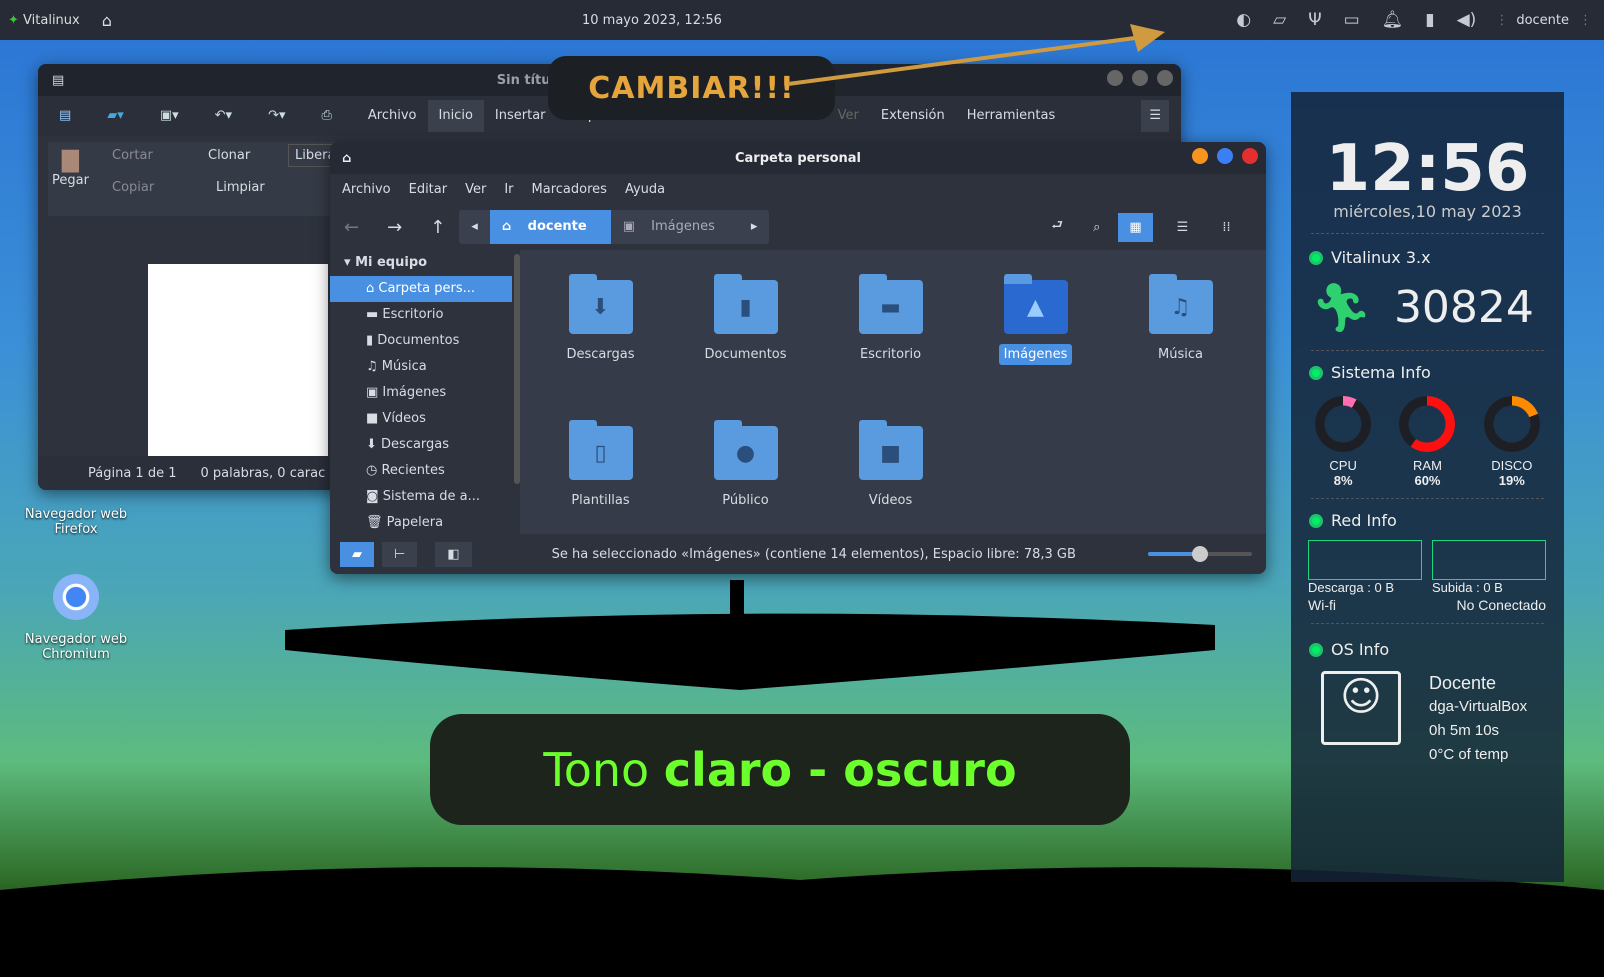 The width and height of the screenshot is (1604, 977). What do you see at coordinates (1361, 708) in the screenshot?
I see `teacher-icon: ☺` at bounding box center [1361, 708].